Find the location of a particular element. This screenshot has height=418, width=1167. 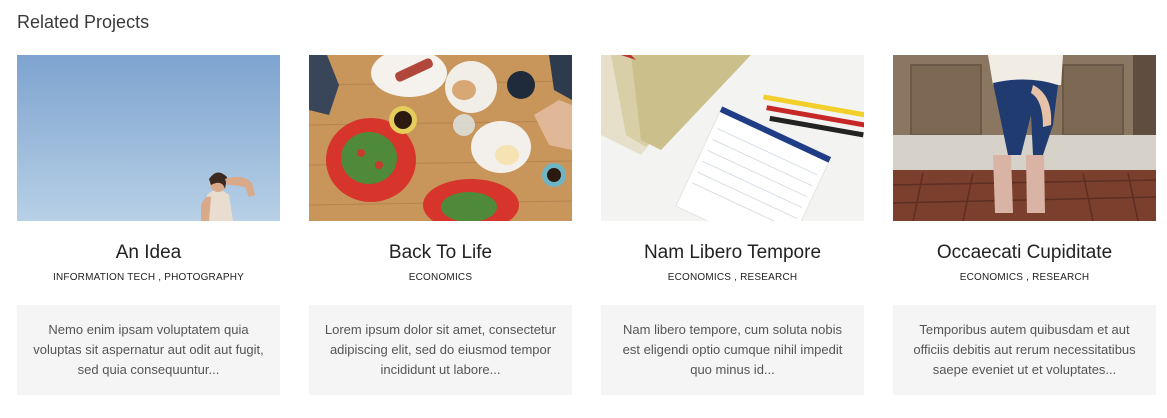

project-categories: ECONOMICS is located at coordinates (440, 278).